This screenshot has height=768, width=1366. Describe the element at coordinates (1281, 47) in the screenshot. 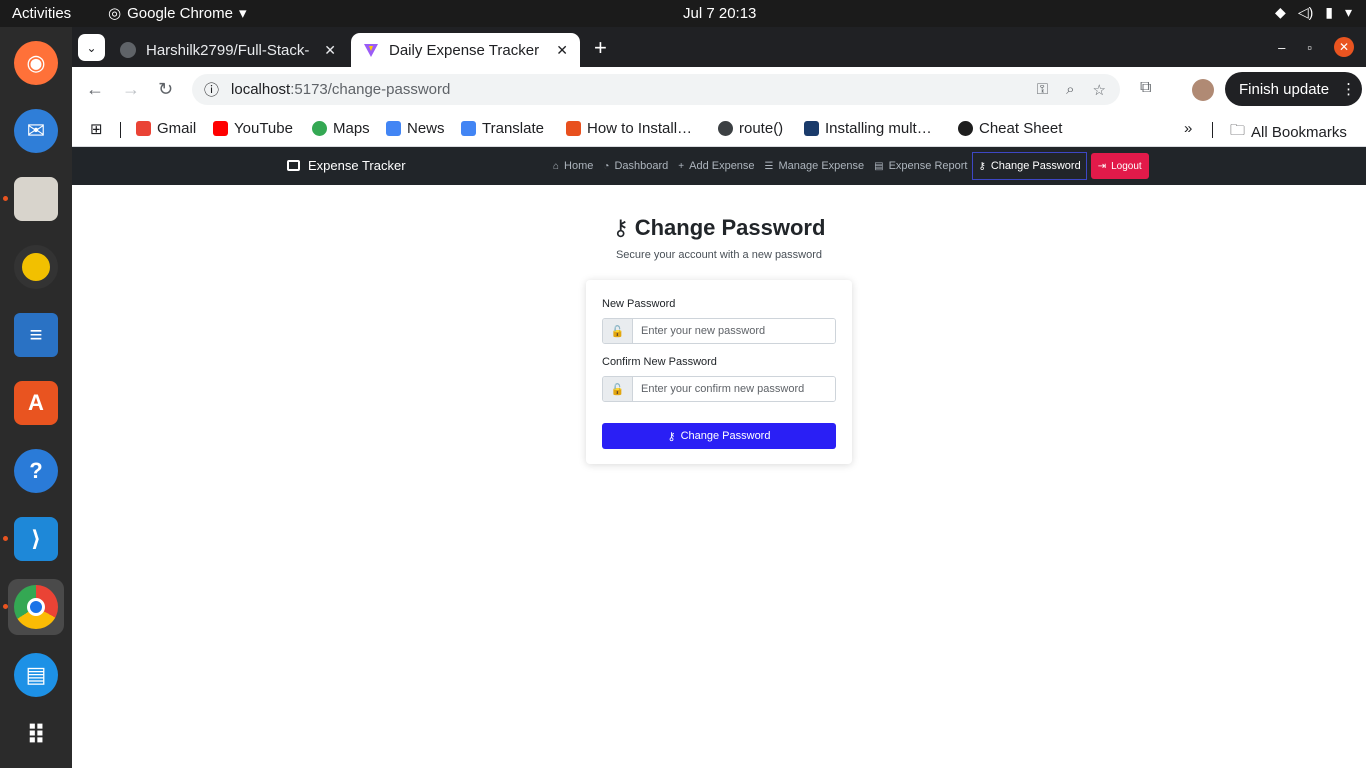

I see `minimize-icon: –` at that location.